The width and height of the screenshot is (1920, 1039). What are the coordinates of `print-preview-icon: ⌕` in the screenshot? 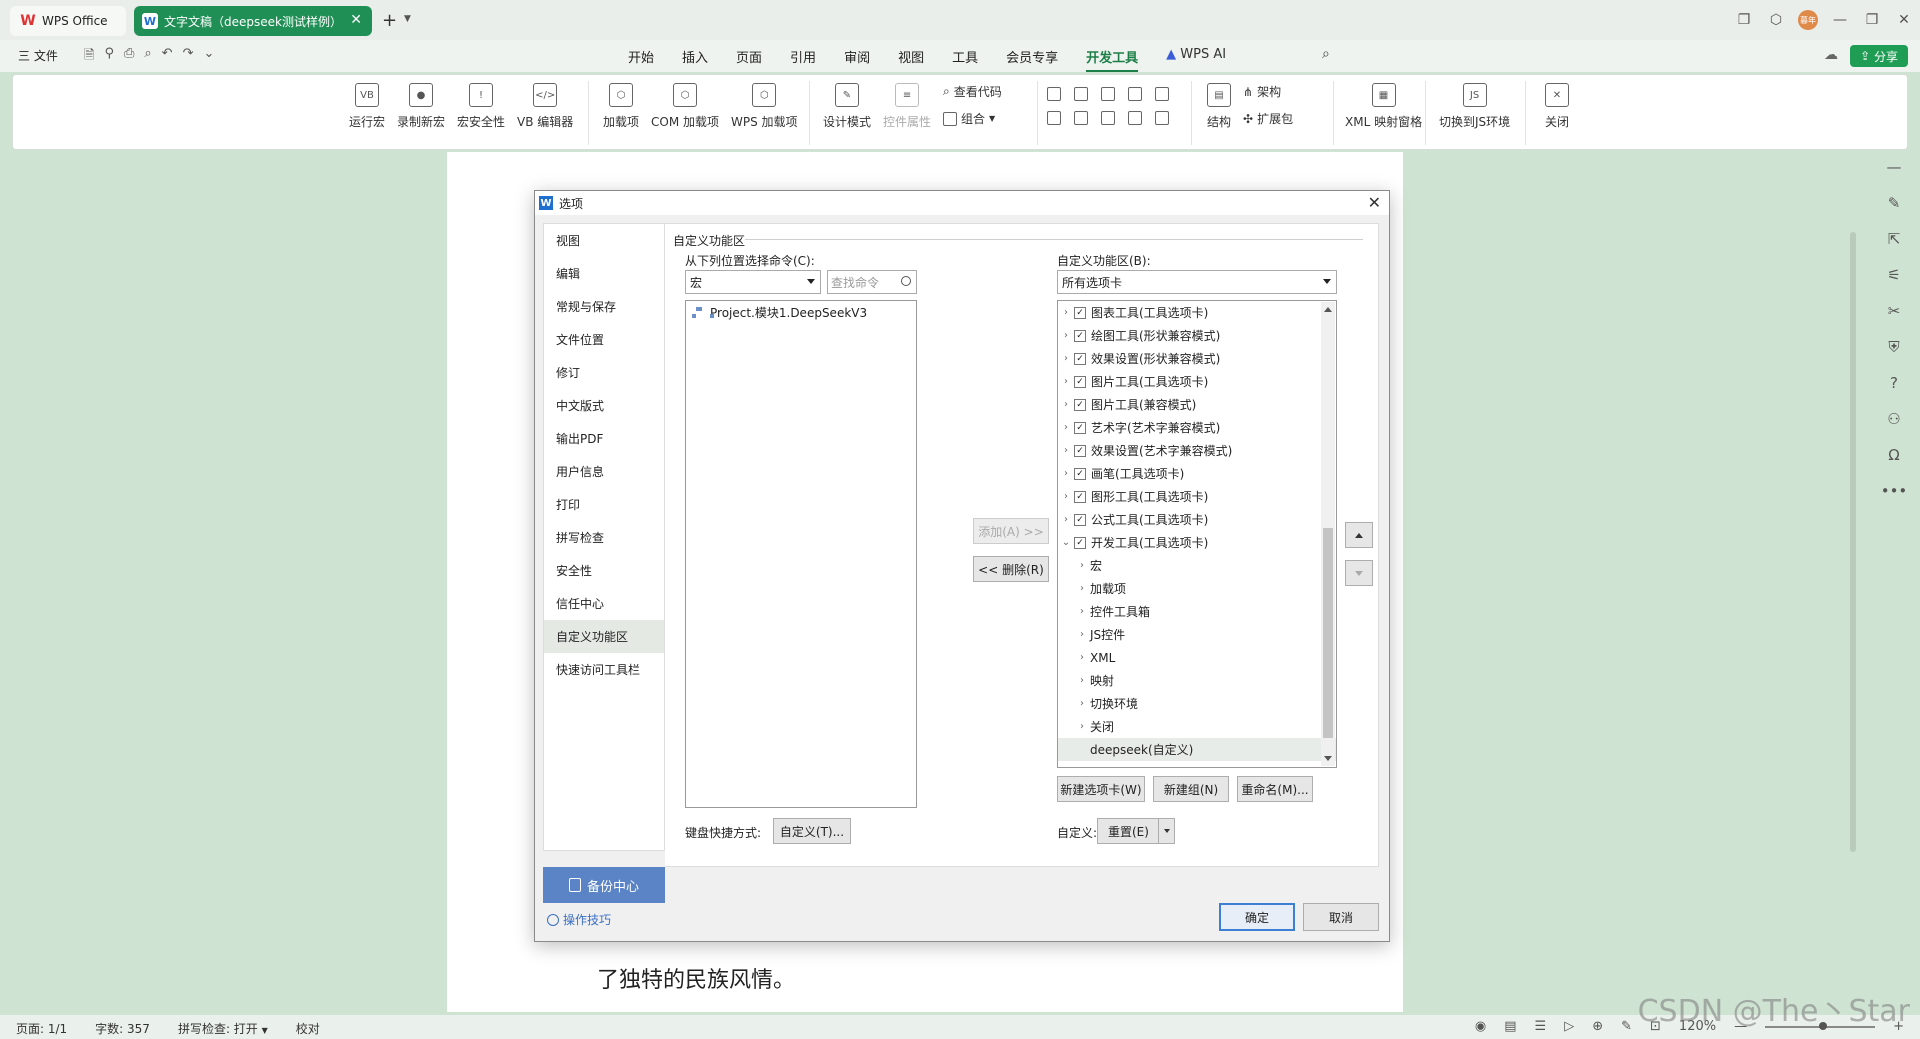 It's located at (147, 57).